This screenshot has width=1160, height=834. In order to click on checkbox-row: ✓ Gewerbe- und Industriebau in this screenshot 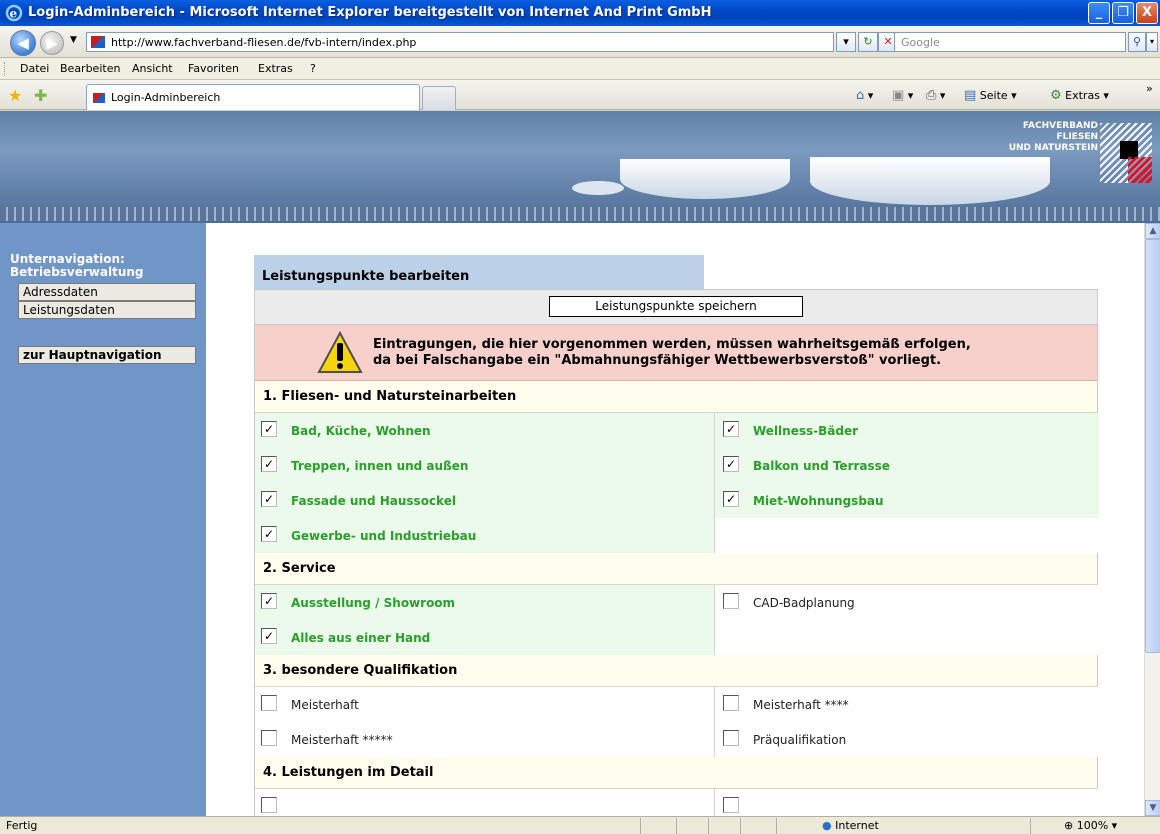, I will do `click(677, 535)`.